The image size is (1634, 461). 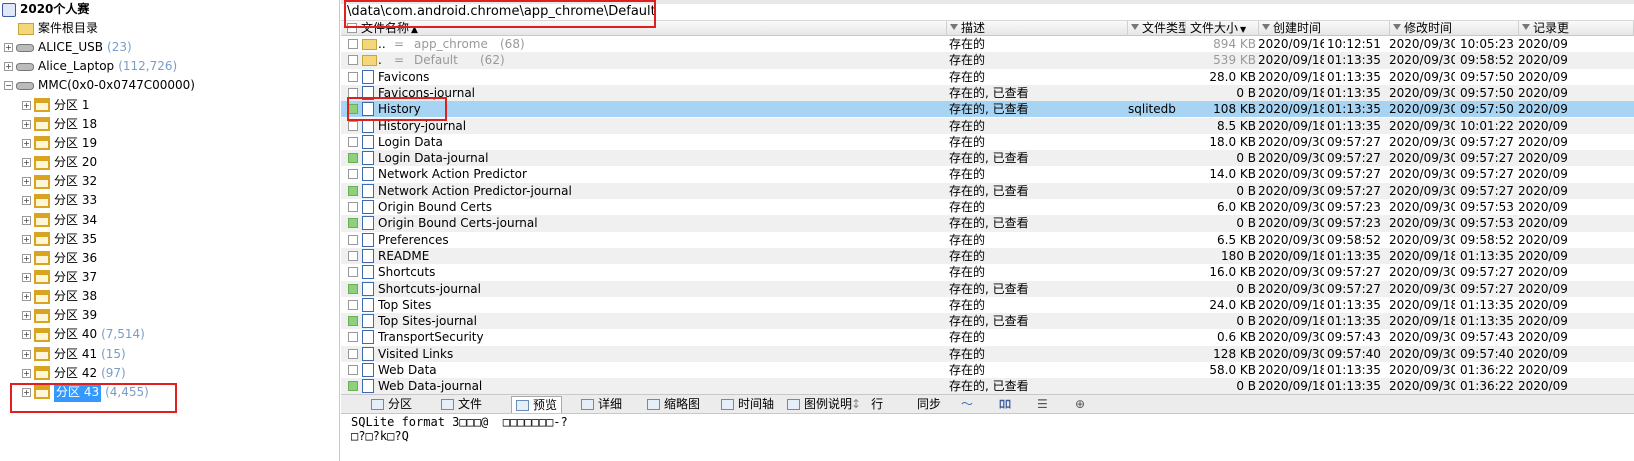 What do you see at coordinates (1005, 404) in the screenshot?
I see `find-button: ﾛﾛ` at bounding box center [1005, 404].